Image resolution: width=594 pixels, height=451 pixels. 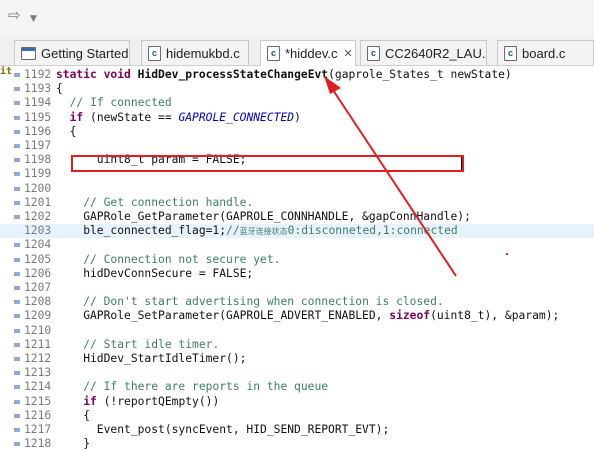 I want to click on code-line: 1206 hidDevConnSecure = FALSE;, so click(x=297, y=274).